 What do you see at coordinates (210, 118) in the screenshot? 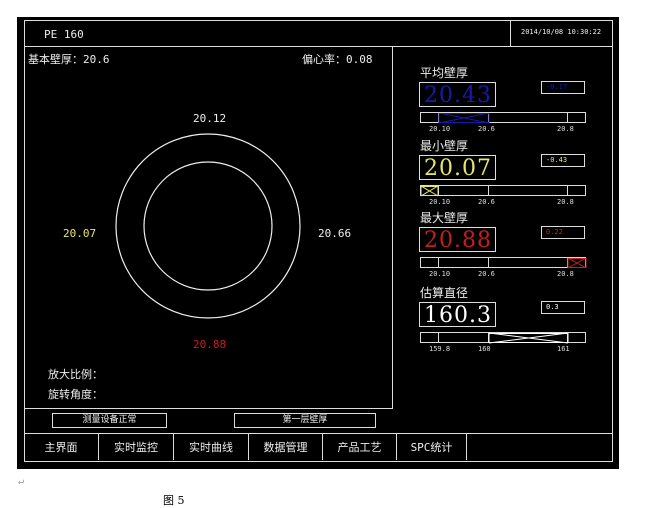
I see `thickness-top: 20.12` at bounding box center [210, 118].